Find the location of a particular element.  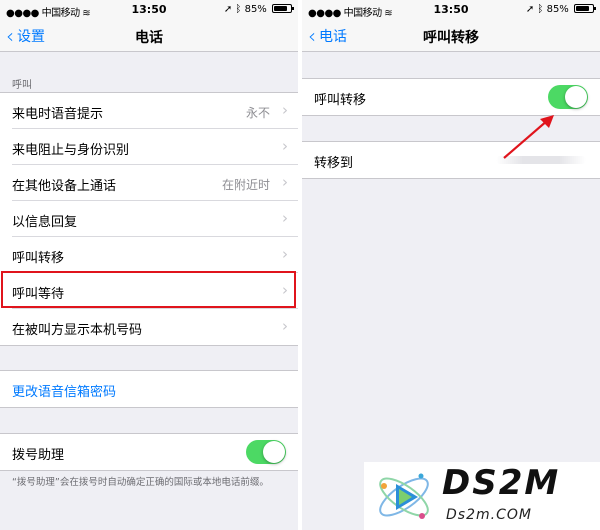

row-call-waiting: 呼叫等待 › is located at coordinates (155, 291).